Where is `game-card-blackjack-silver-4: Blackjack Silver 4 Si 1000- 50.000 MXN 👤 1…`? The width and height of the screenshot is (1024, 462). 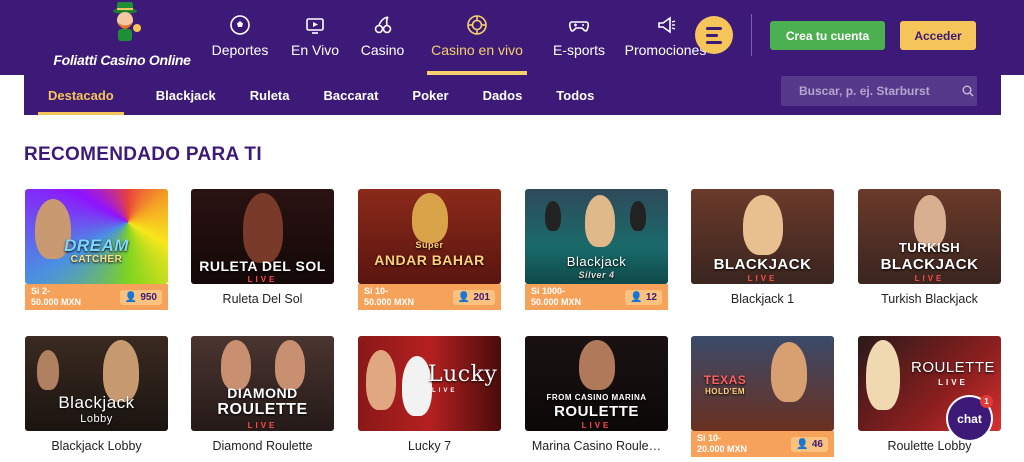 game-card-blackjack-silver-4: Blackjack Silver 4 Si 1000- 50.000 MXN 👤 1… is located at coordinates (596, 249).